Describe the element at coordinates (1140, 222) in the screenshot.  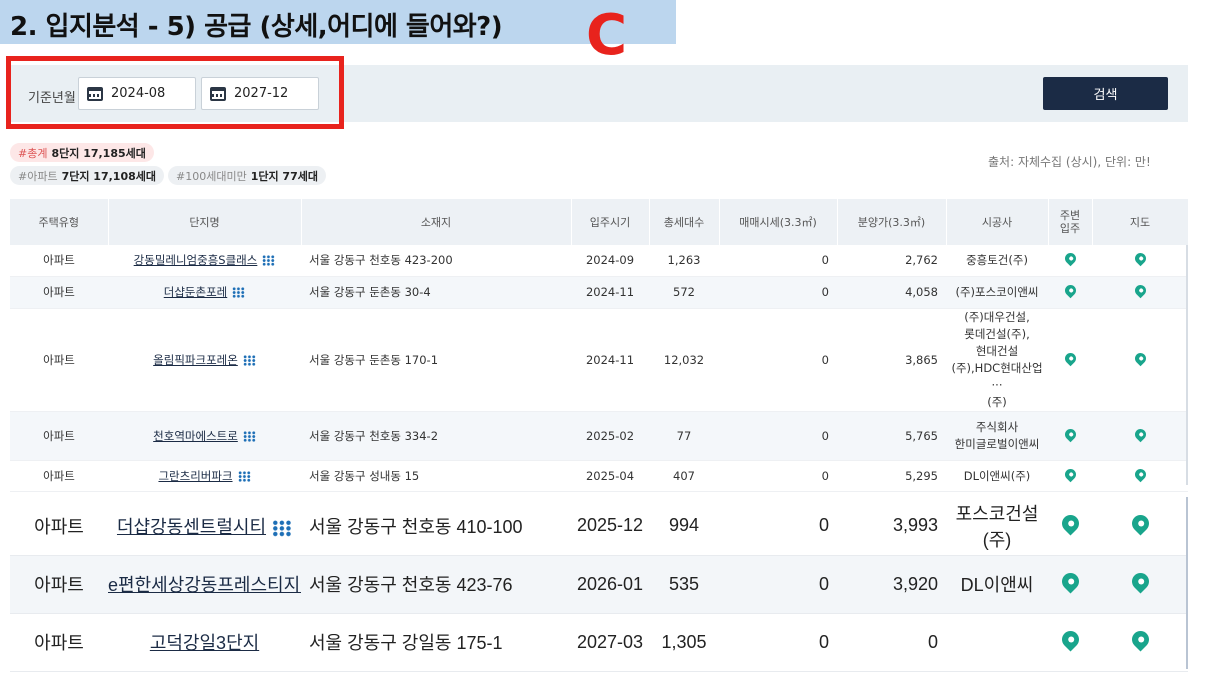
I see `col-header: 지도` at that location.